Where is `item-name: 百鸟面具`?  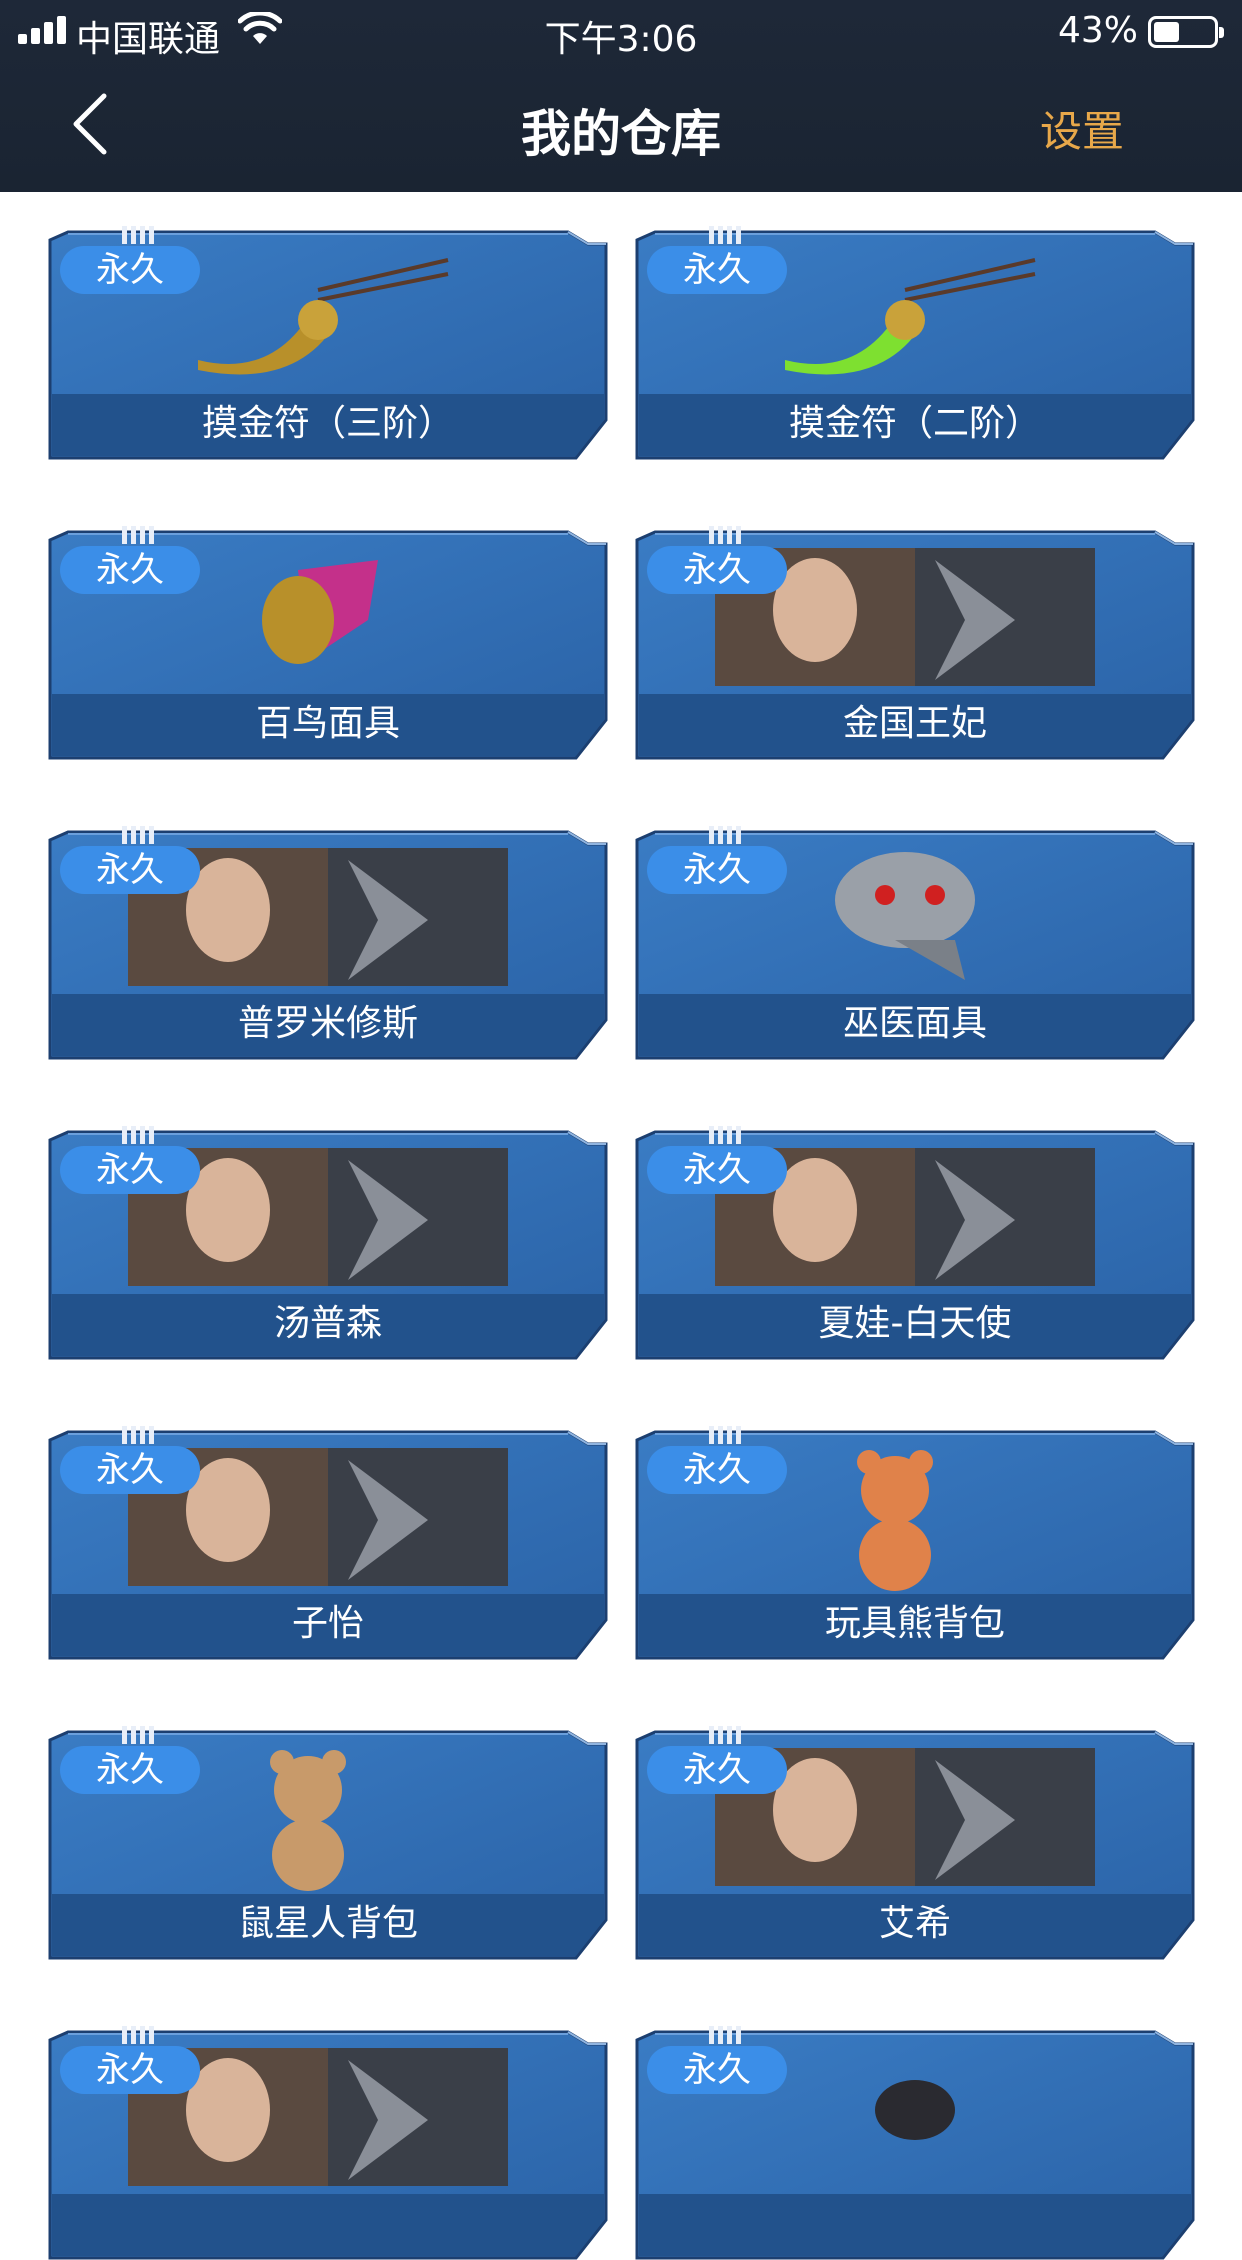 item-name: 百鸟面具 is located at coordinates (327, 723).